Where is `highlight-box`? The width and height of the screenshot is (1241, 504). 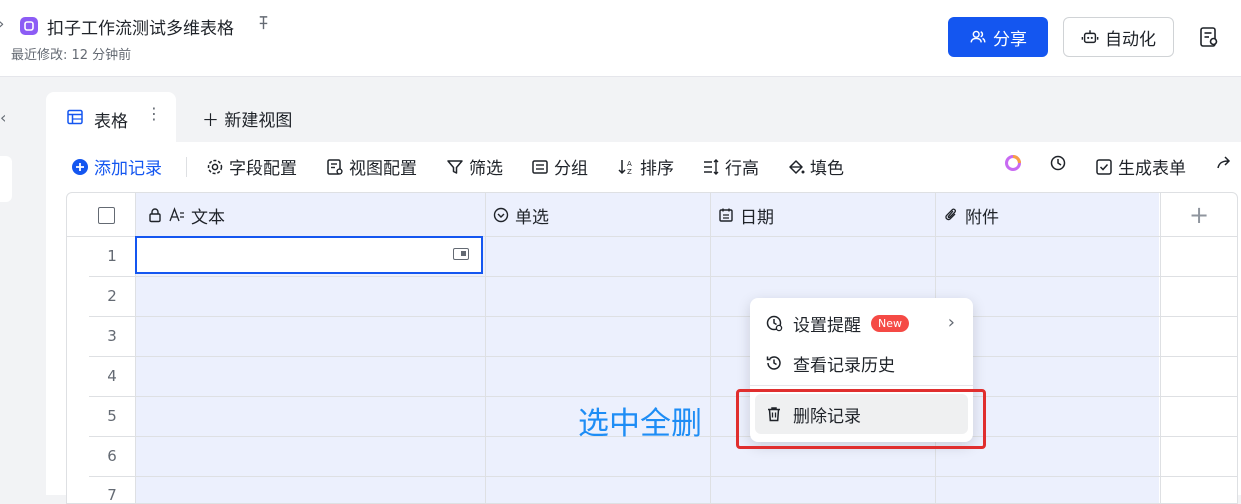 highlight-box is located at coordinates (861, 419).